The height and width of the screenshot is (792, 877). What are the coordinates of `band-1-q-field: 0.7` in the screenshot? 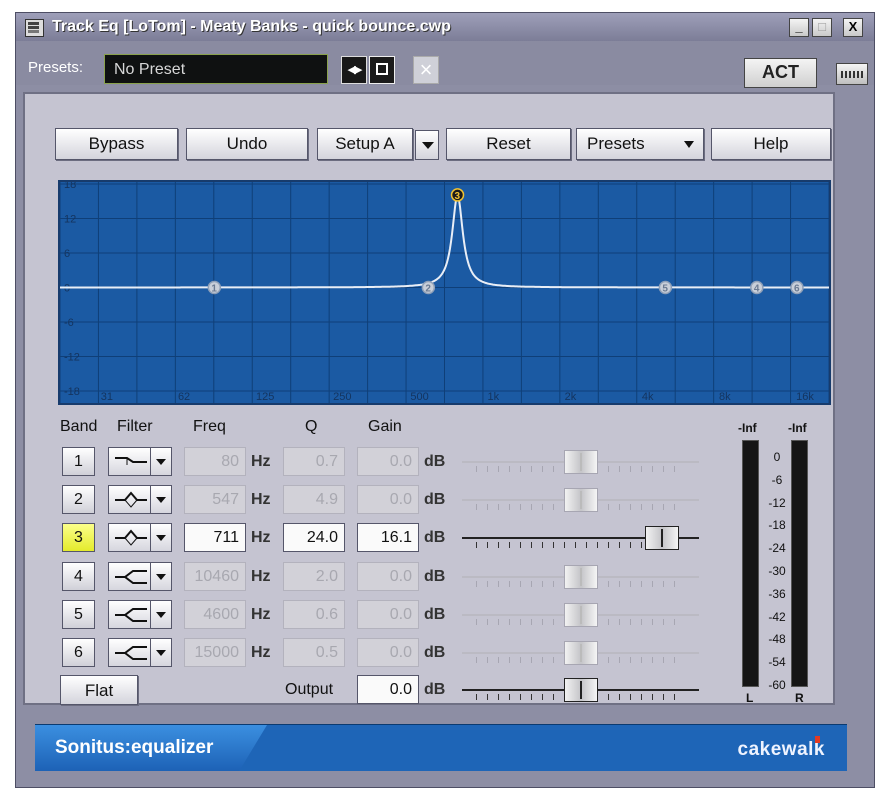 It's located at (314, 461).